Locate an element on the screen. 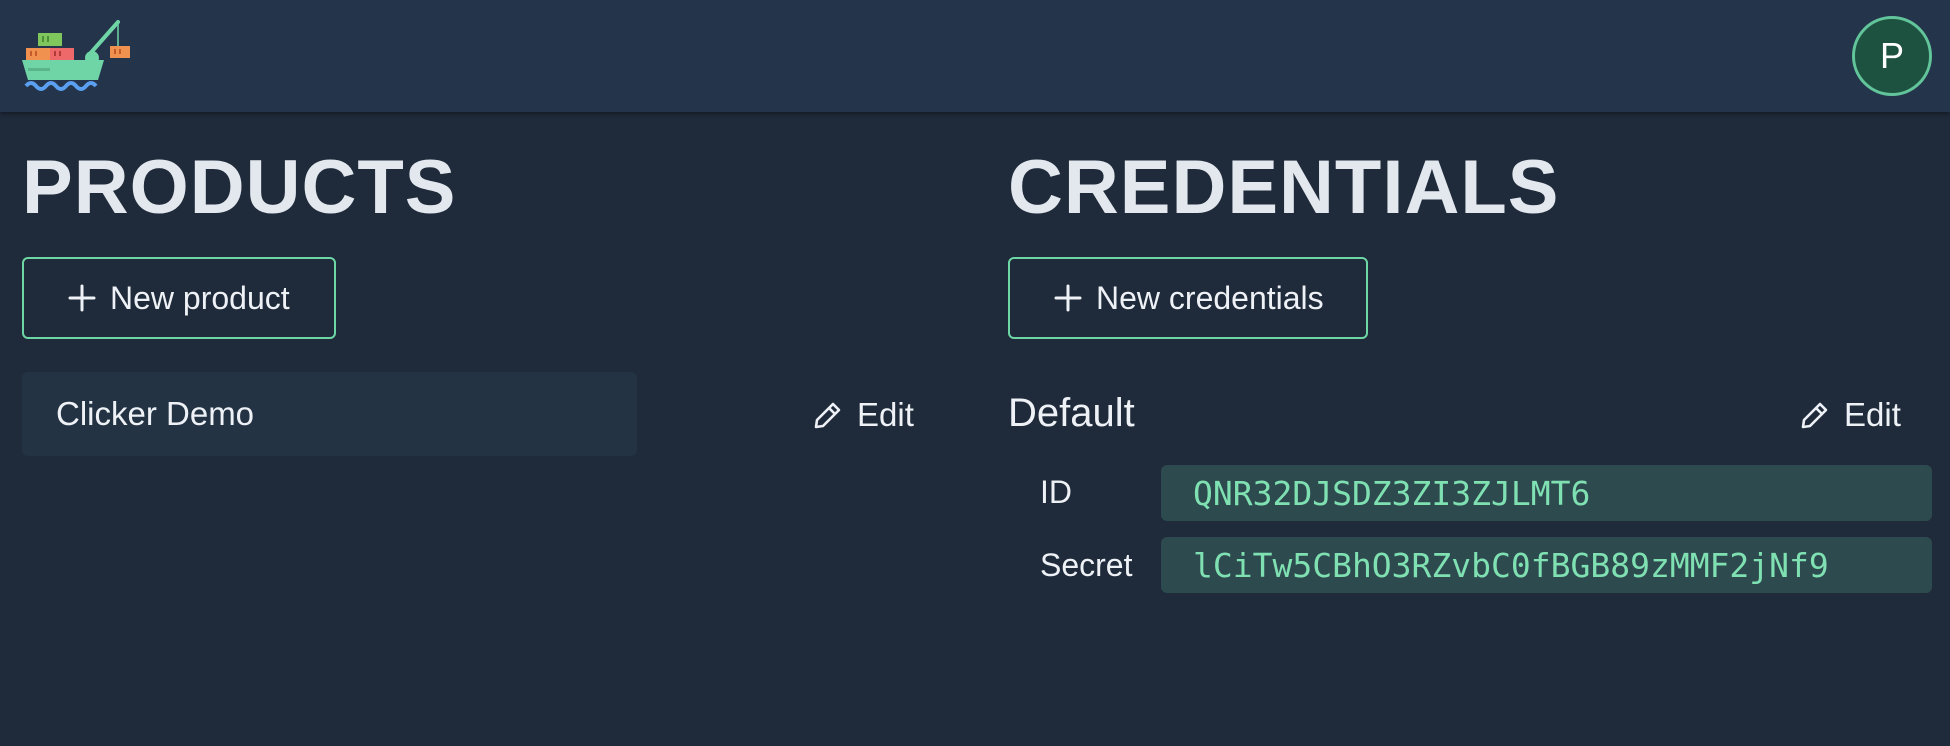  id-value-field: QNR32DJSDZ3ZI3ZJLMT6 is located at coordinates (1546, 493).